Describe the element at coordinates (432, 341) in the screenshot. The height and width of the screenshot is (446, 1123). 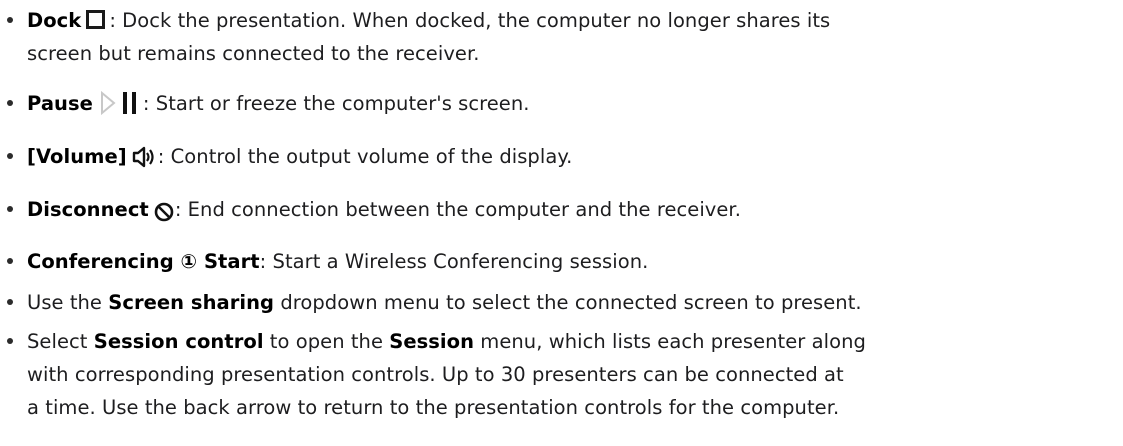
I see `term-session: Session` at that location.